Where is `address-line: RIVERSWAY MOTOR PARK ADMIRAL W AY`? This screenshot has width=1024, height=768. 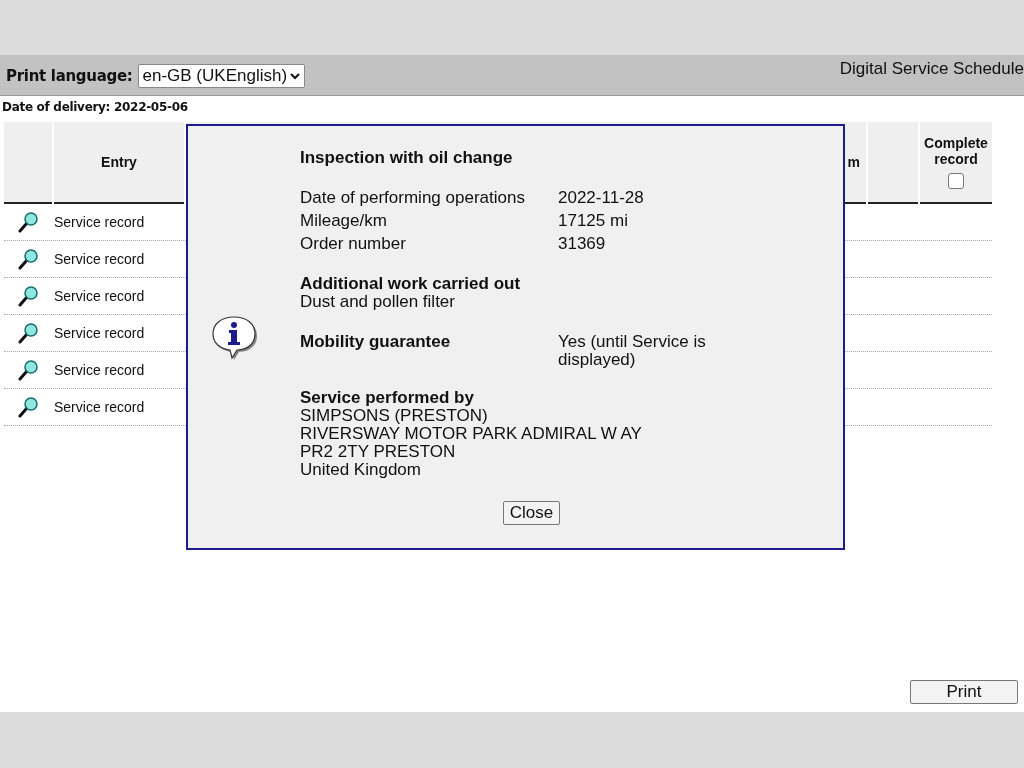
address-line: RIVERSWAY MOTOR PARK ADMIRAL W AY is located at coordinates (471, 434).